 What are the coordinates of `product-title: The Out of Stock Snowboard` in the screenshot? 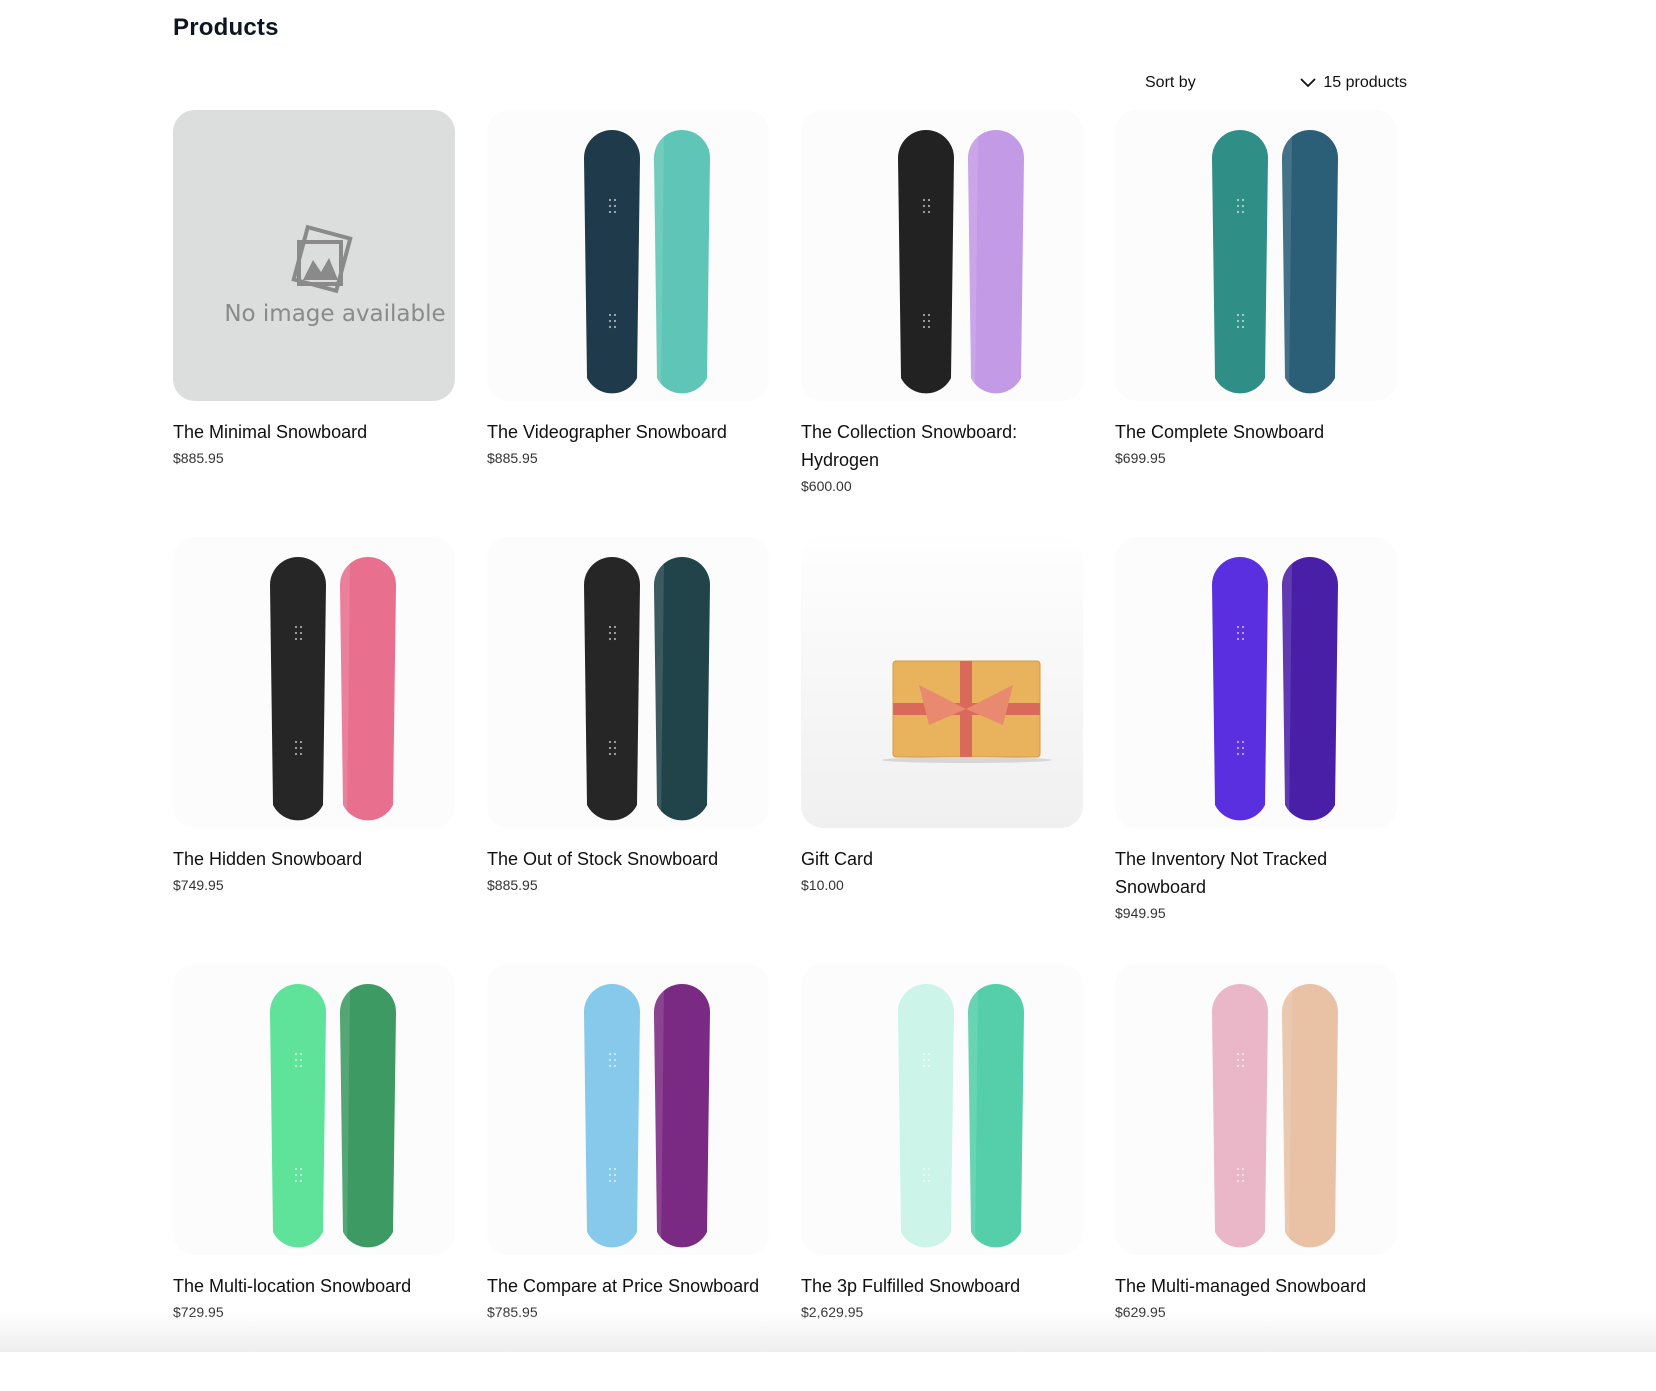 It's located at (628, 859).